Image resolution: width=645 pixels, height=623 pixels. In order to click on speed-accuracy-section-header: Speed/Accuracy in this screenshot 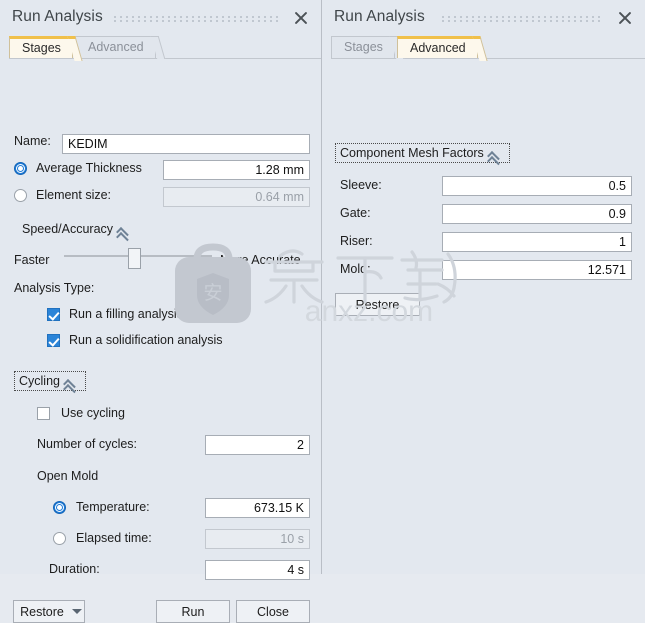, I will do `click(78, 229)`.